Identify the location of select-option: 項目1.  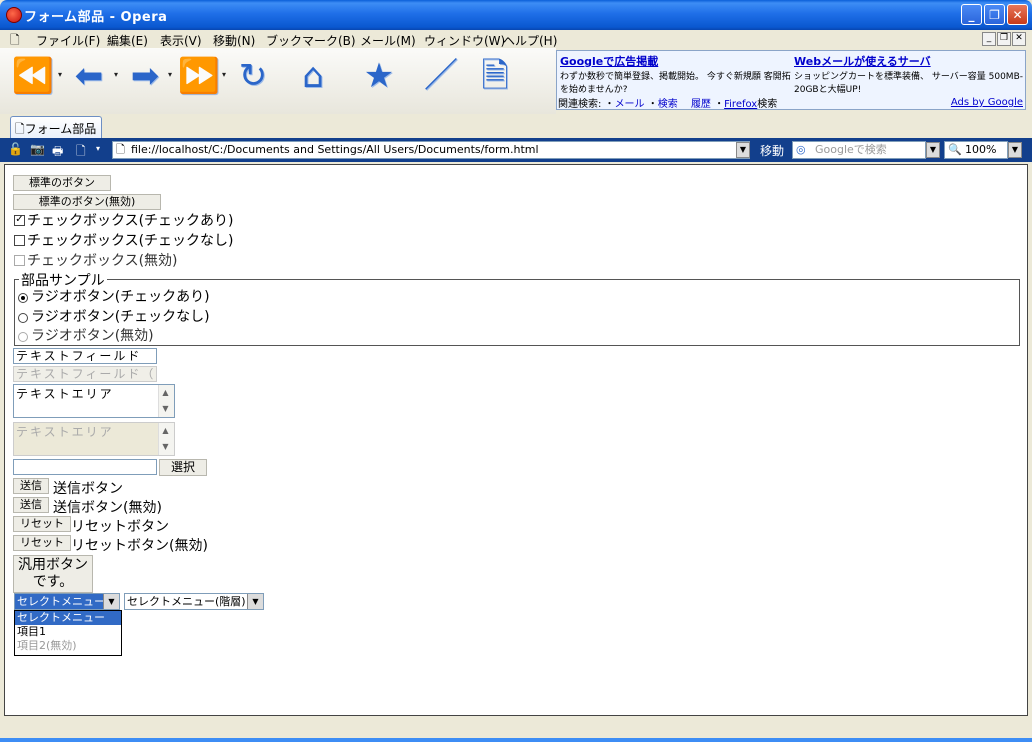
(68, 632).